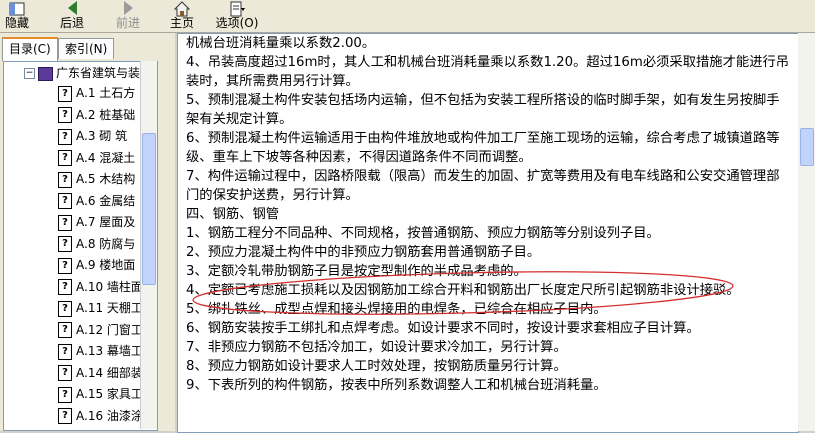 Image resolution: width=815 pixels, height=433 pixels. I want to click on tree-item-label: A.14 细部装, so click(109, 372).